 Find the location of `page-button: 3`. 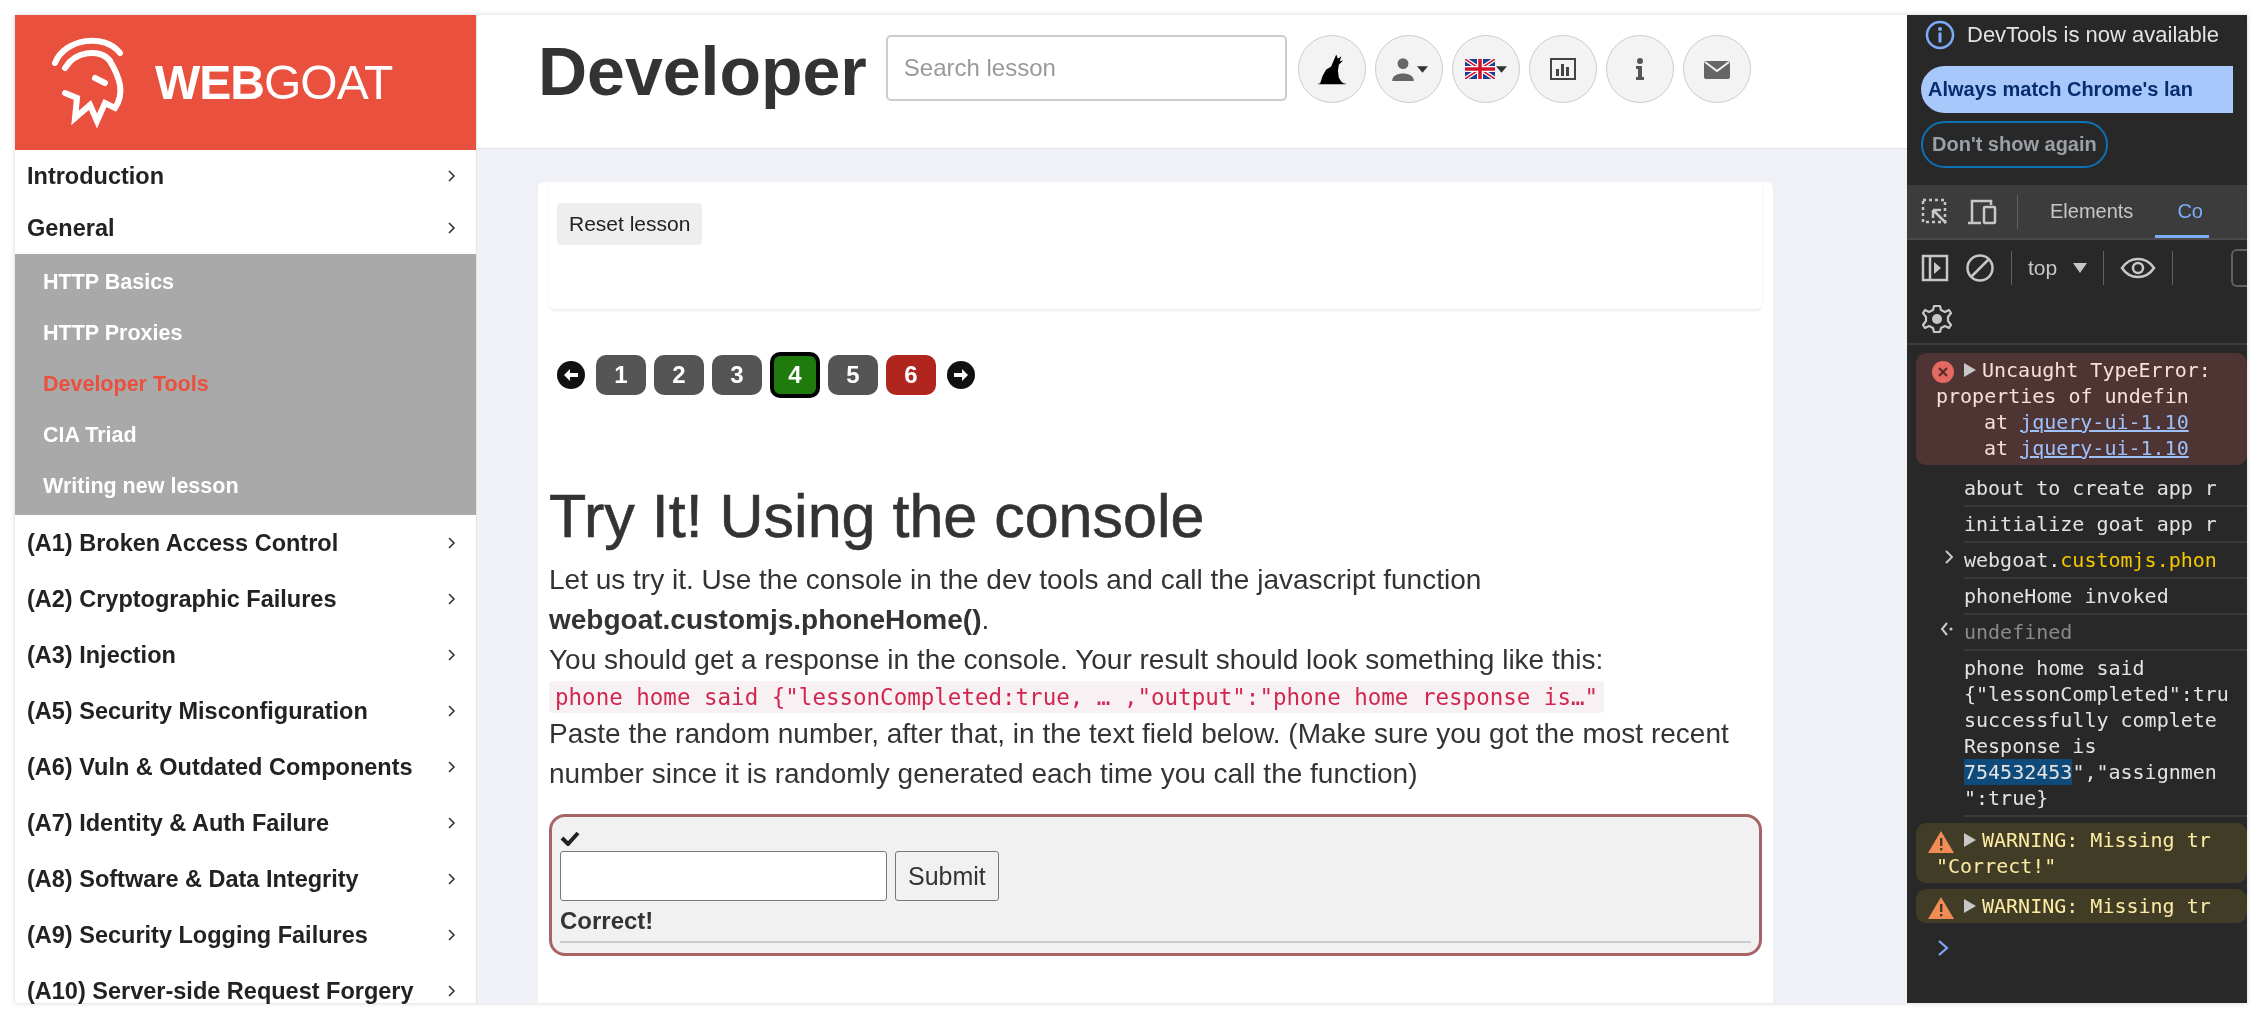

page-button: 3 is located at coordinates (737, 375).